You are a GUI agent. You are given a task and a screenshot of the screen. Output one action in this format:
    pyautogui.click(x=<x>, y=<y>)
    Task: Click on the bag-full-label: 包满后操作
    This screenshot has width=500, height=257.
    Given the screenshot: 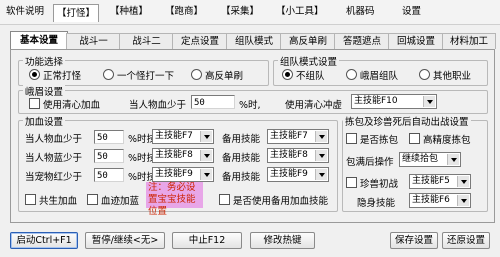 What is the action you would take?
    pyautogui.click(x=370, y=162)
    